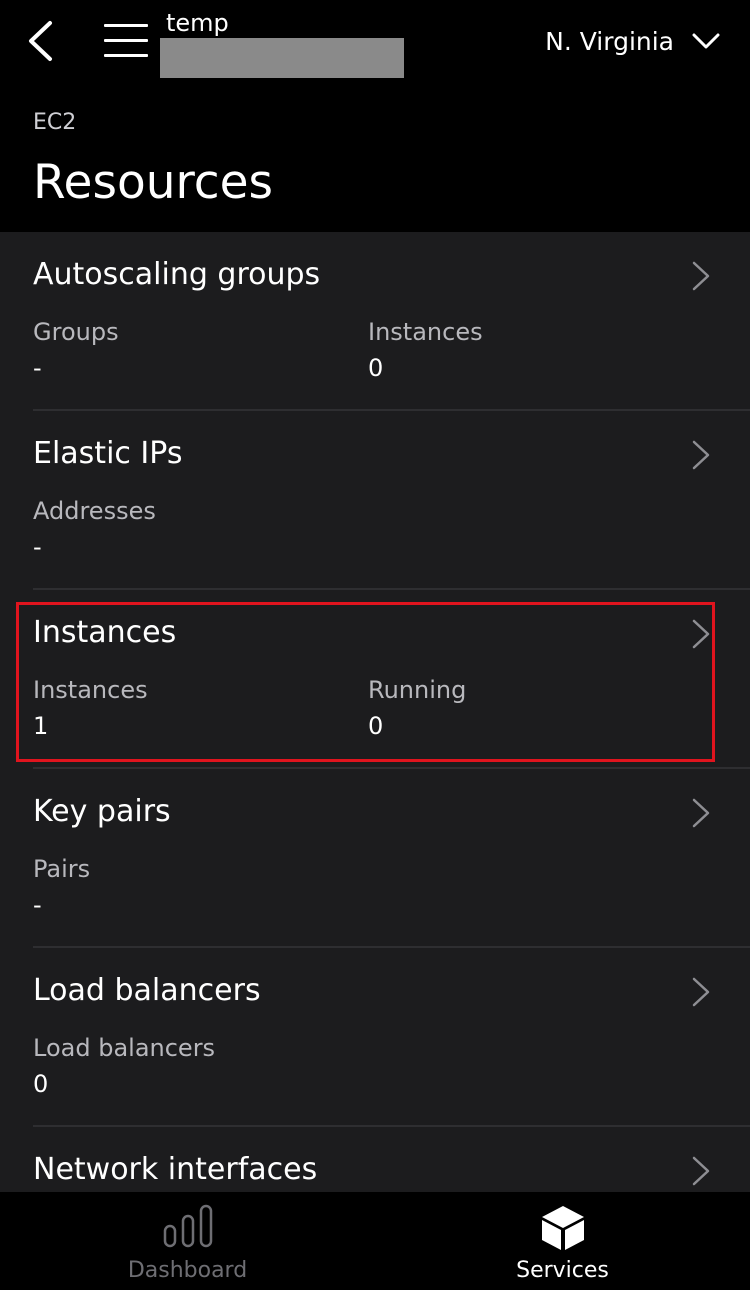 The width and height of the screenshot is (750, 1290). What do you see at coordinates (61, 889) in the screenshot?
I see `metric: Pairs -` at bounding box center [61, 889].